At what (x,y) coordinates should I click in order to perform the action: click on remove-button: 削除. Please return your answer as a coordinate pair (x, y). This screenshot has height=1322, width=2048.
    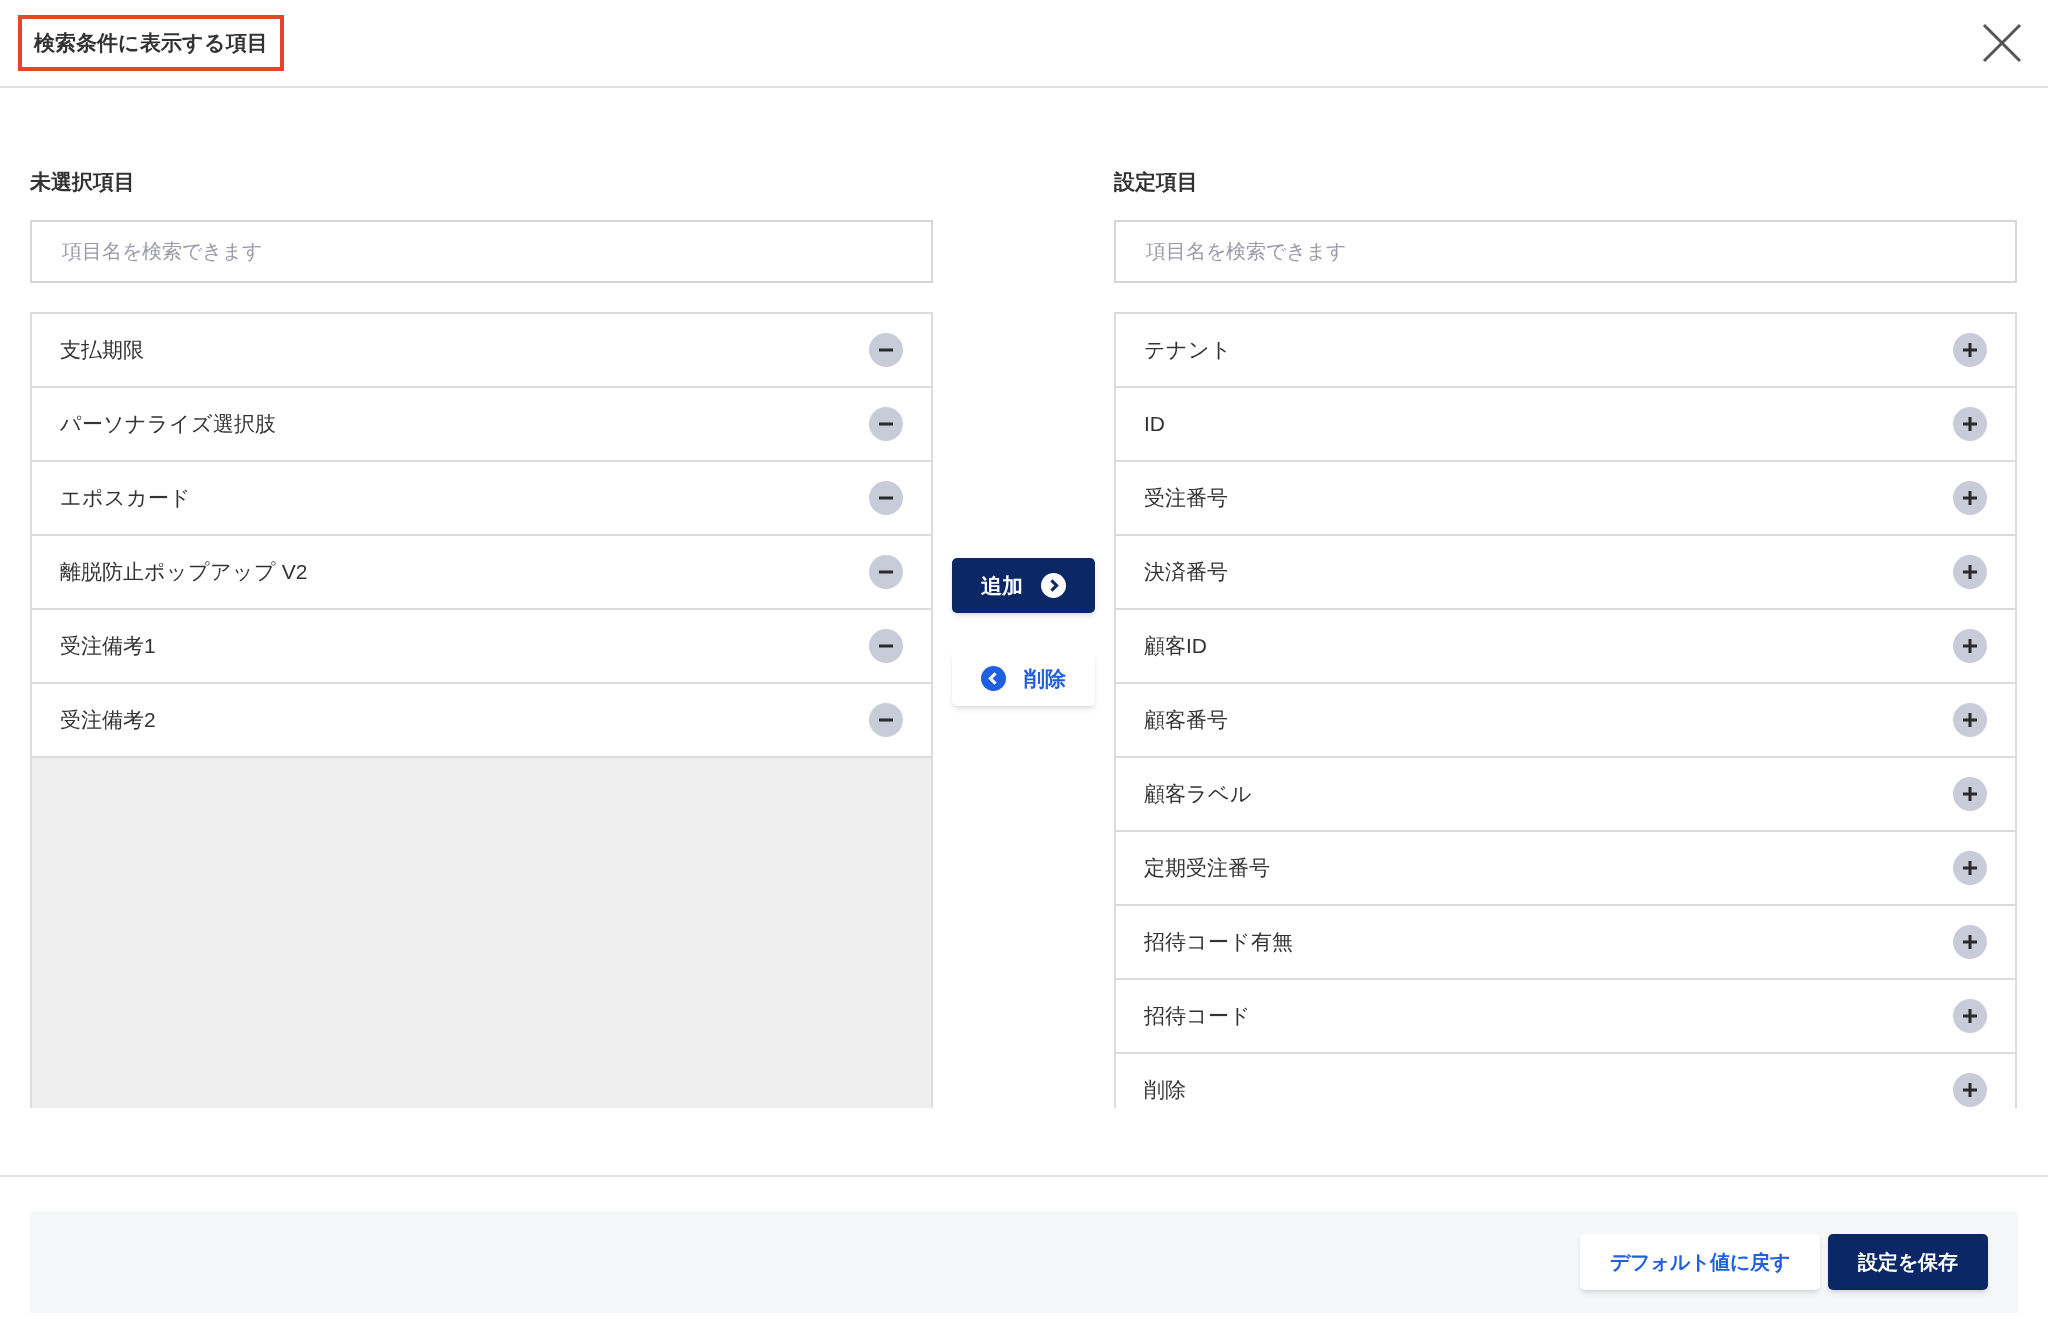
    Looking at the image, I should click on (1023, 678).